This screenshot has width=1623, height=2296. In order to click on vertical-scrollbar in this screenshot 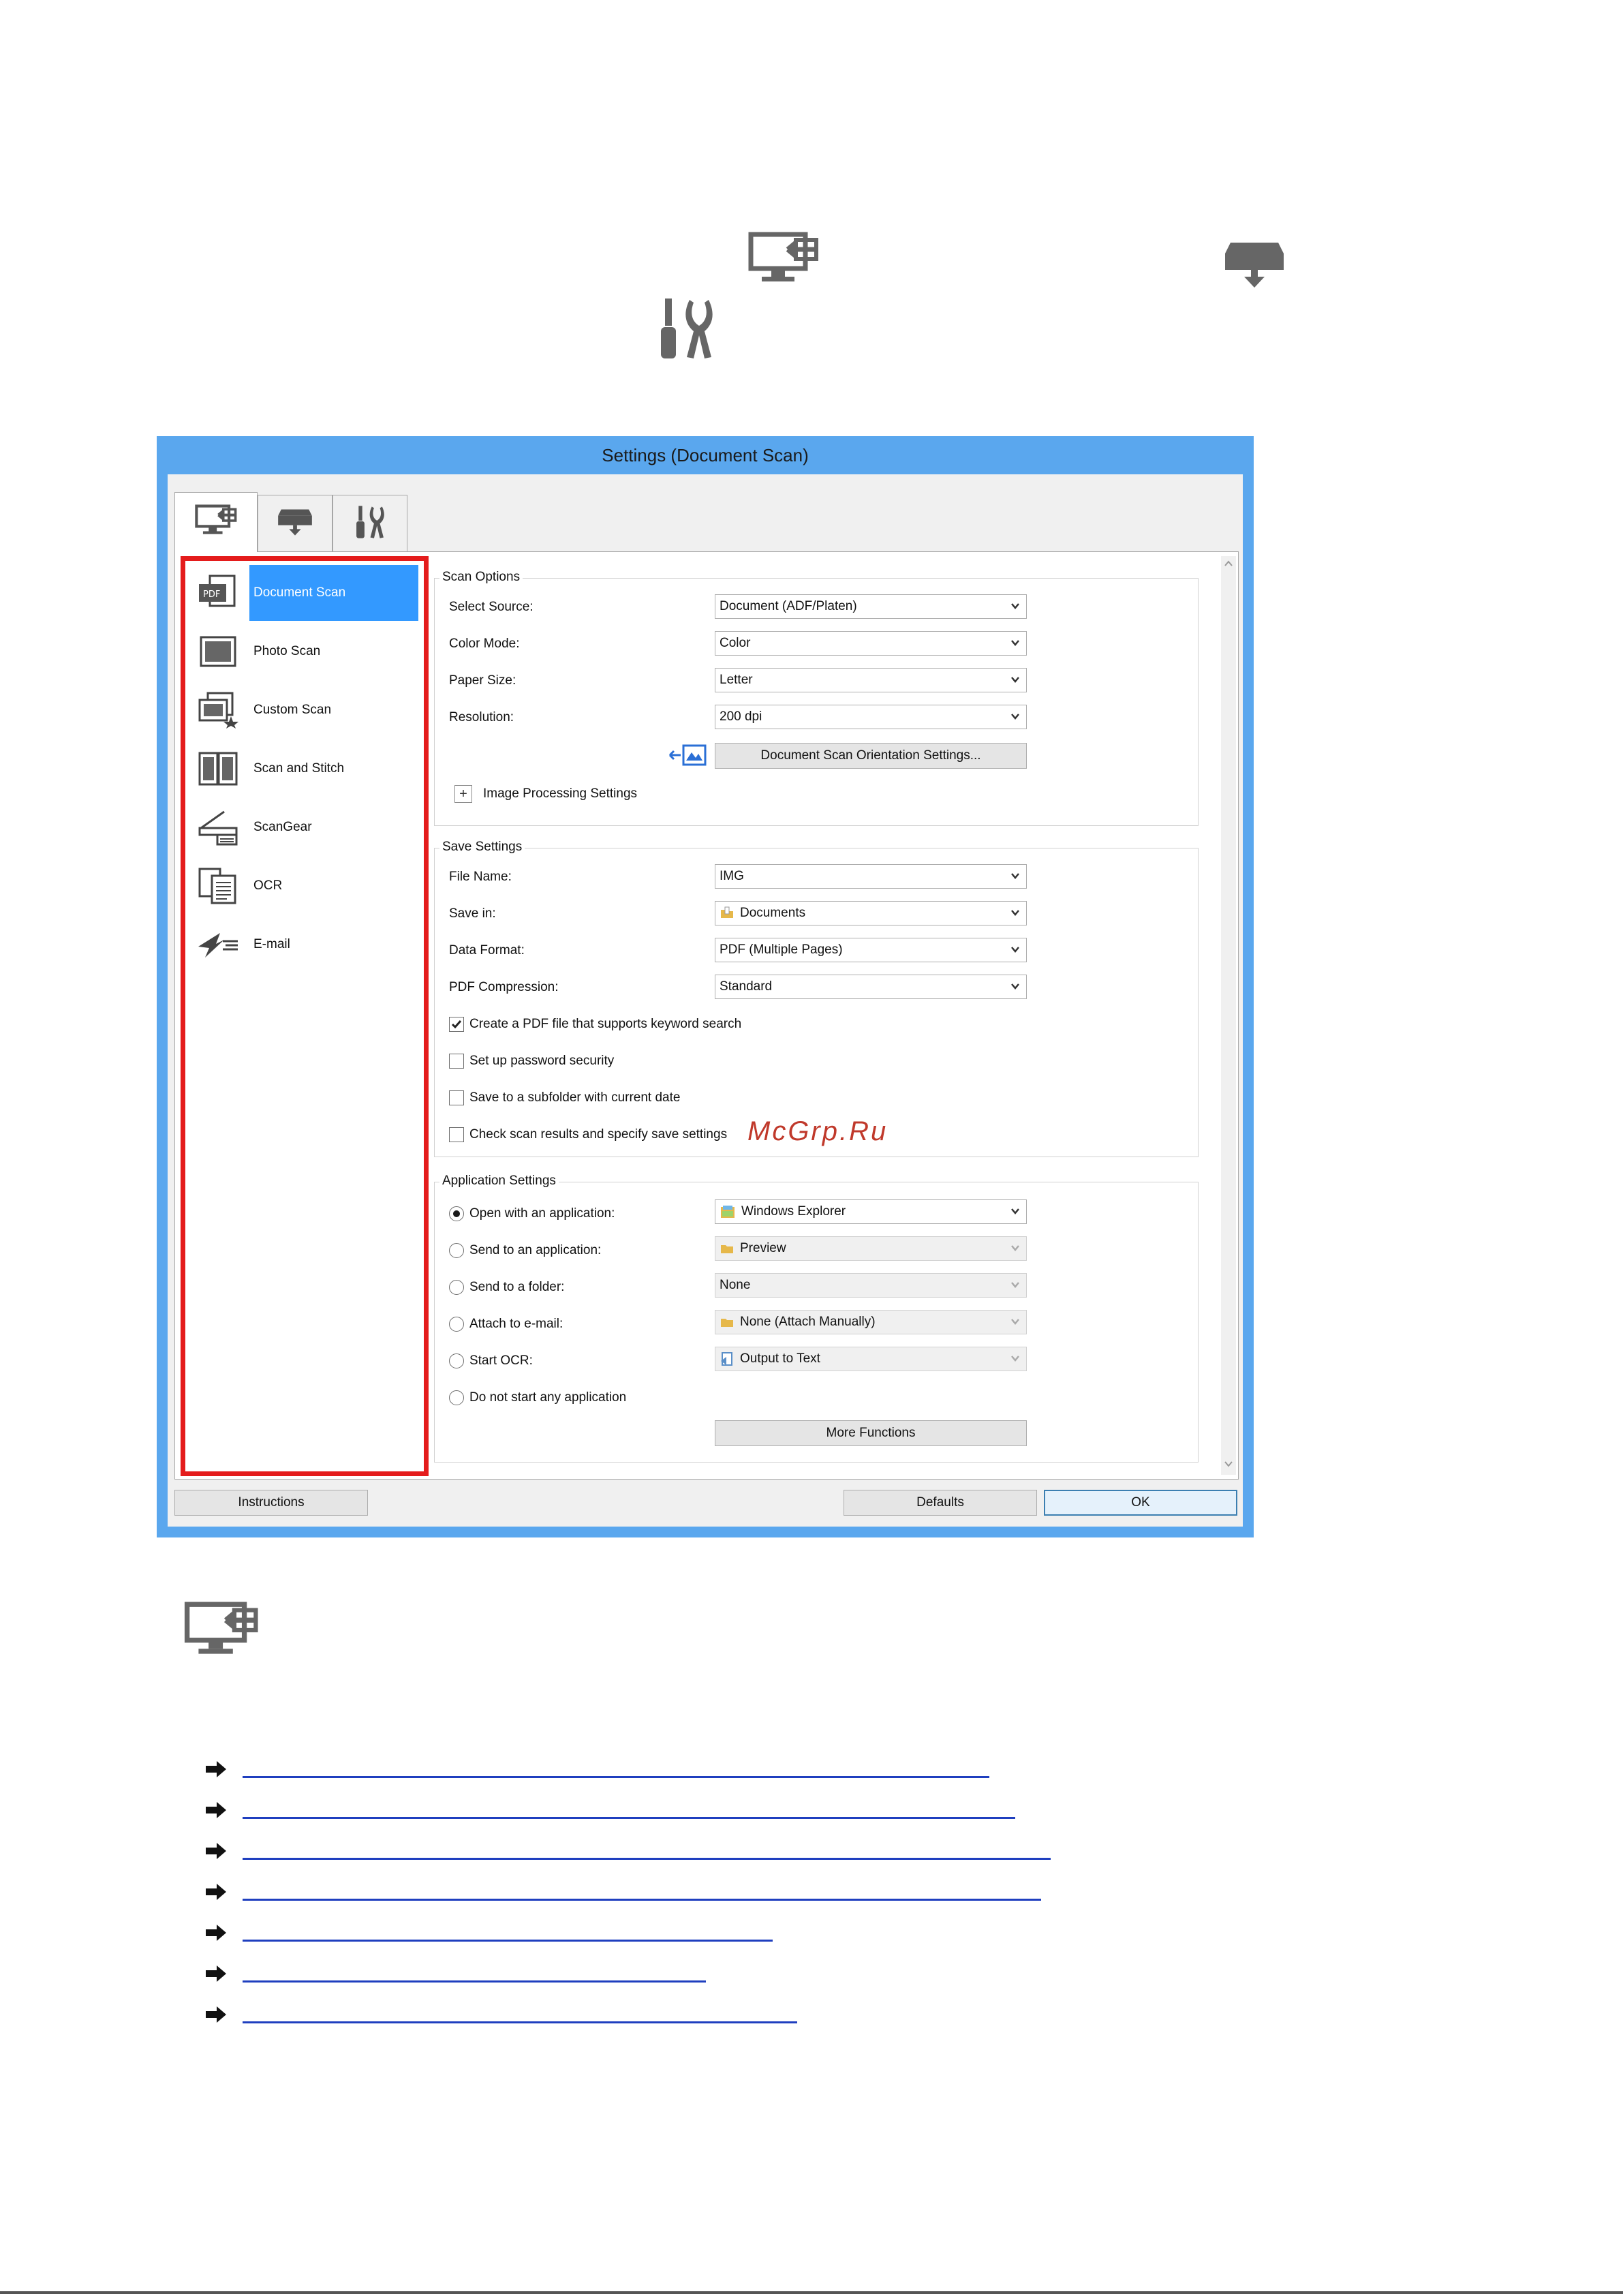, I will do `click(1228, 1016)`.